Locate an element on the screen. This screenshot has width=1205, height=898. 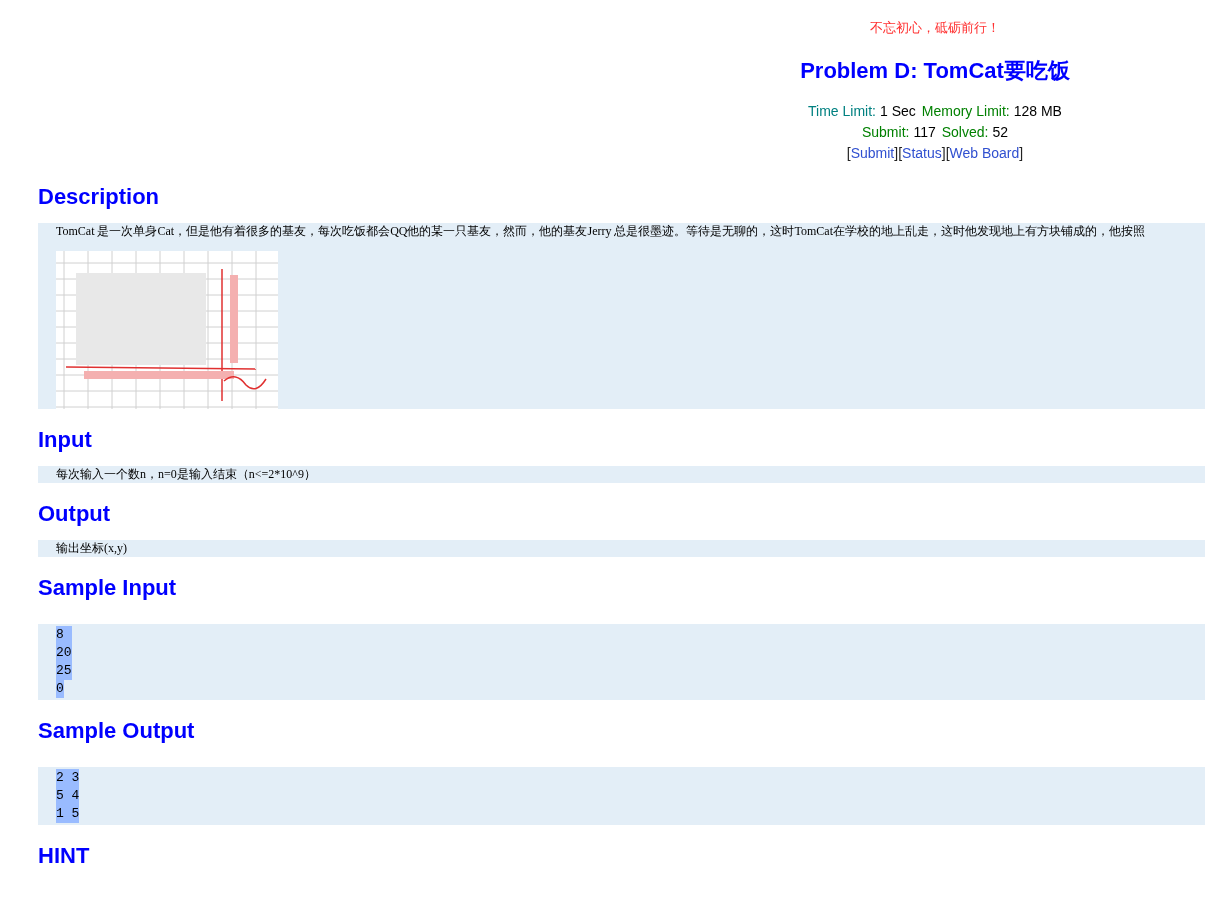
section-heading: Output is located at coordinates (75, 513).